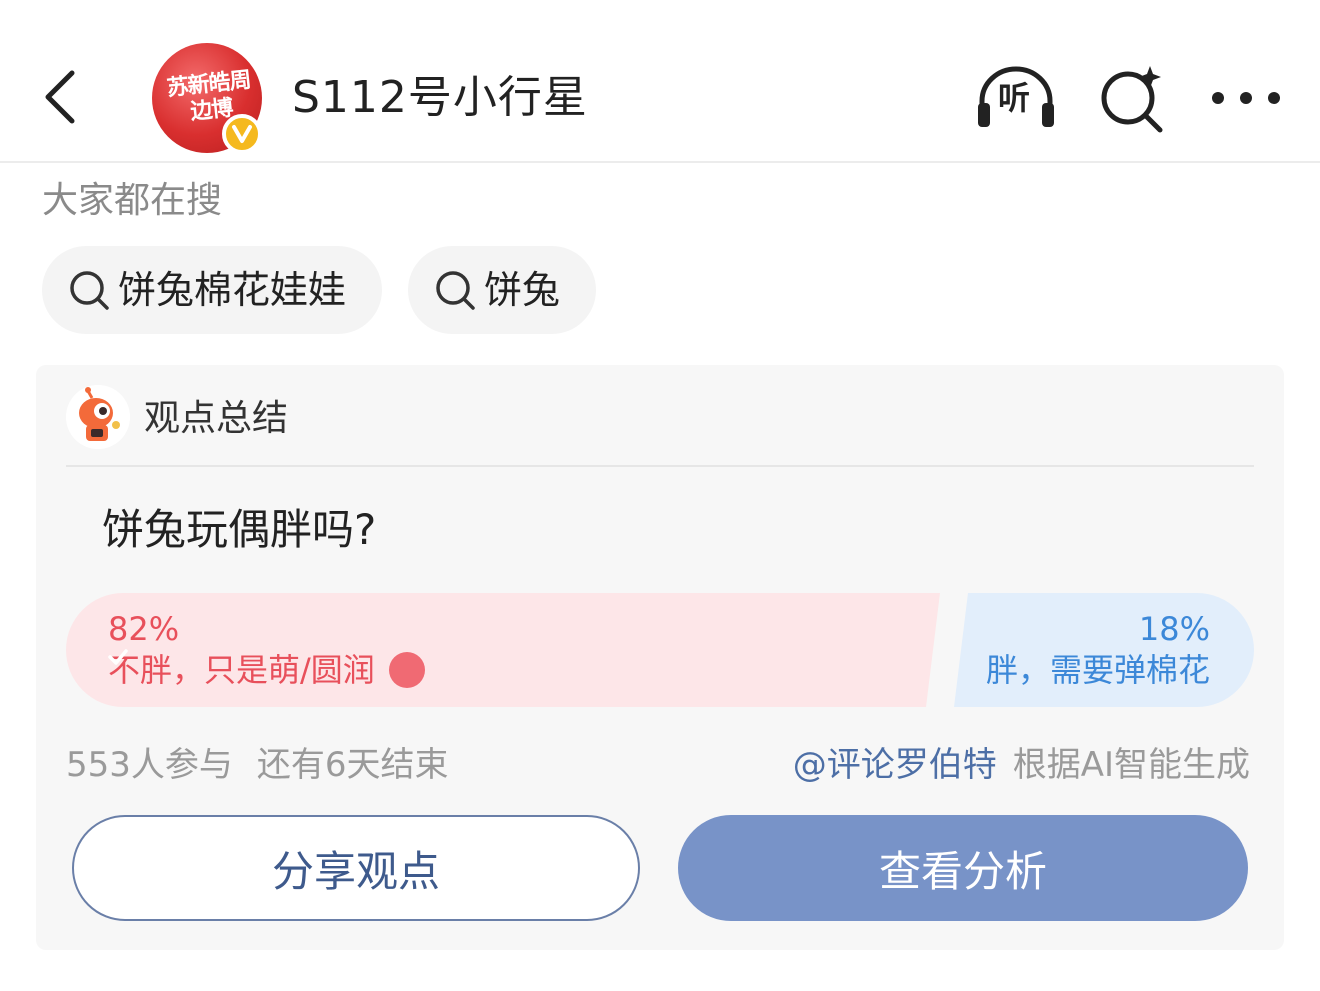  I want to click on poll-question: 饼兔玩偶胖吗?, so click(239, 529).